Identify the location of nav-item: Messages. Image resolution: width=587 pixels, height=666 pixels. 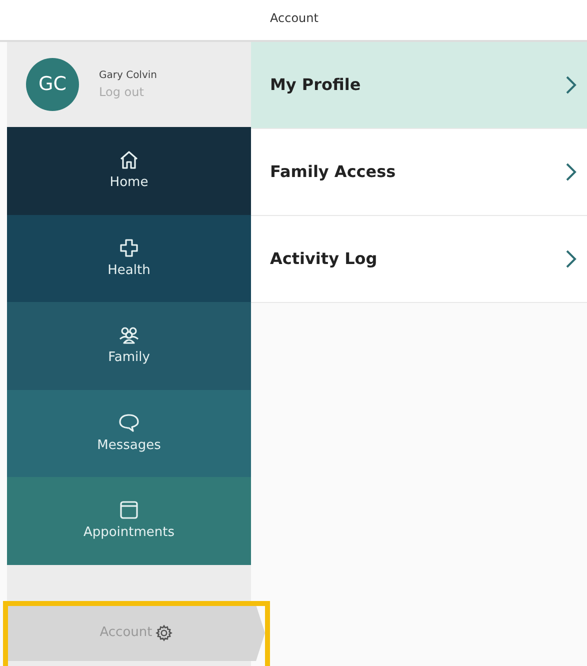
(129, 434).